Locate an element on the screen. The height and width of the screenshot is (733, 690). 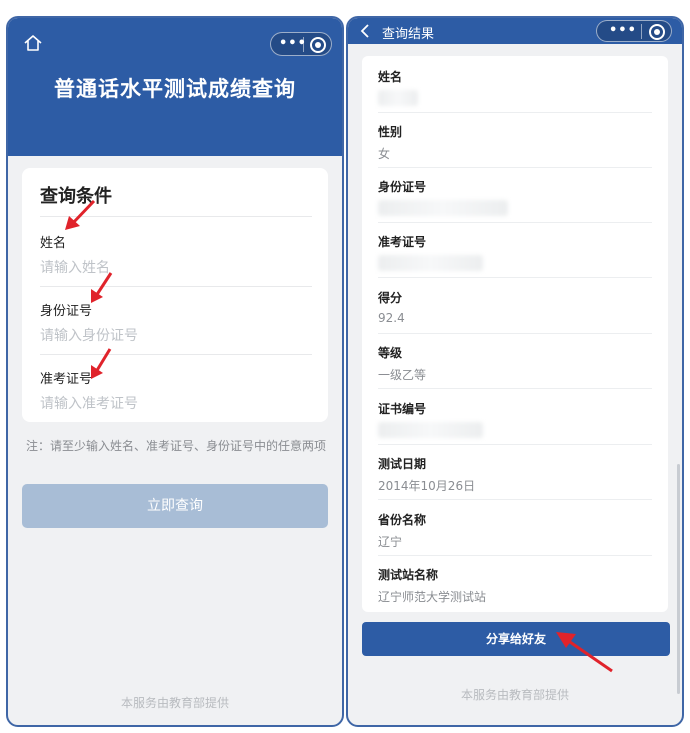
submit-query-button: 立即查询 is located at coordinates (175, 506).